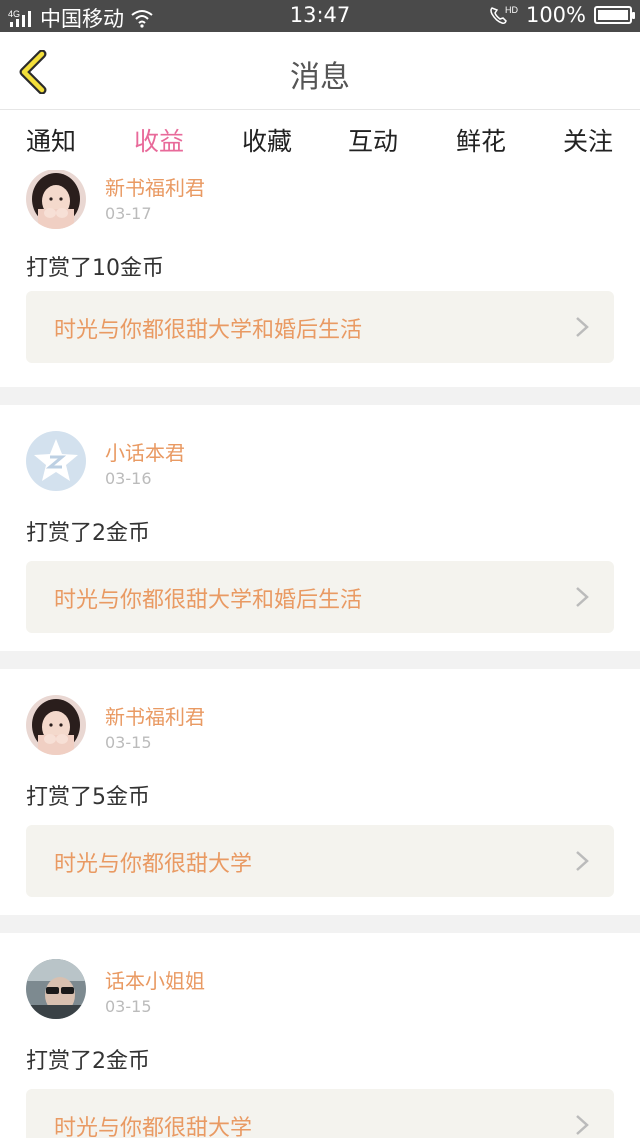 This screenshot has width=640, height=1138. What do you see at coordinates (88, 797) in the screenshot?
I see `reward-text: 打赏了5金币` at bounding box center [88, 797].